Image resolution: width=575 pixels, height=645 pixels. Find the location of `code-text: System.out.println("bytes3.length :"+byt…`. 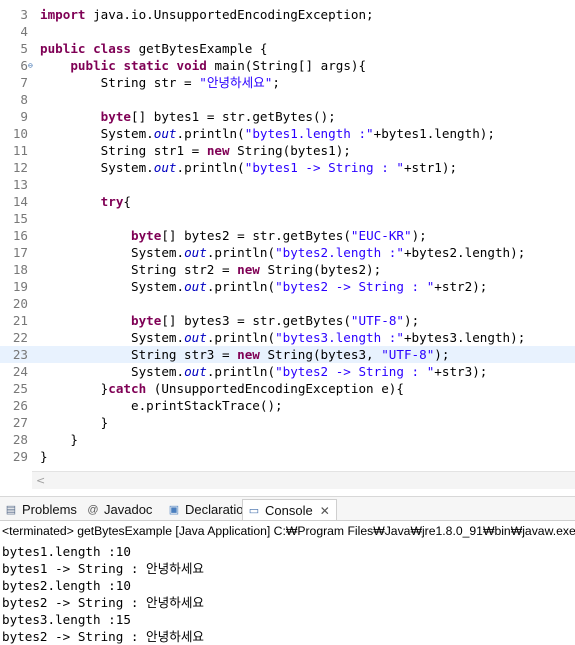

code-text: System.out.println("bytes3.length :"+byt… is located at coordinates (282, 337).